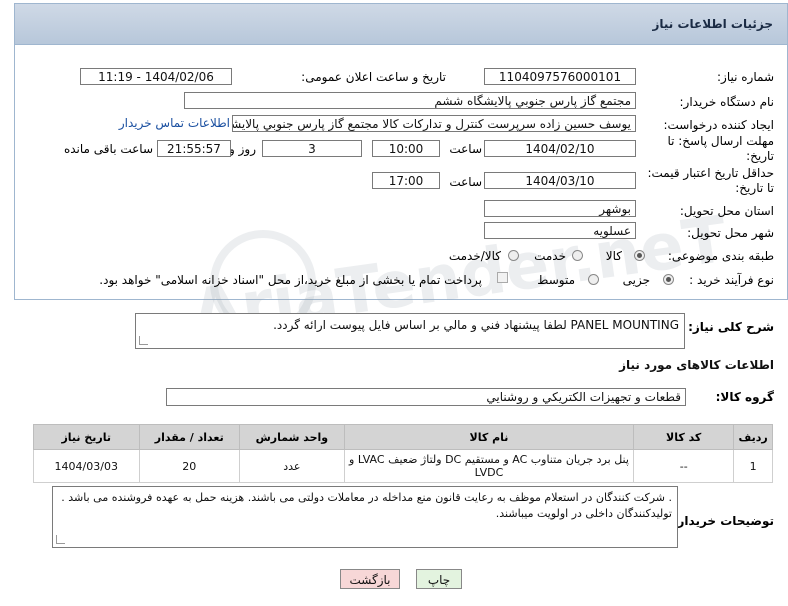 Image resolution: width=788 pixels, height=606 pixels. I want to click on category-option-goods-service: کالا/خدمت, so click(474, 256).